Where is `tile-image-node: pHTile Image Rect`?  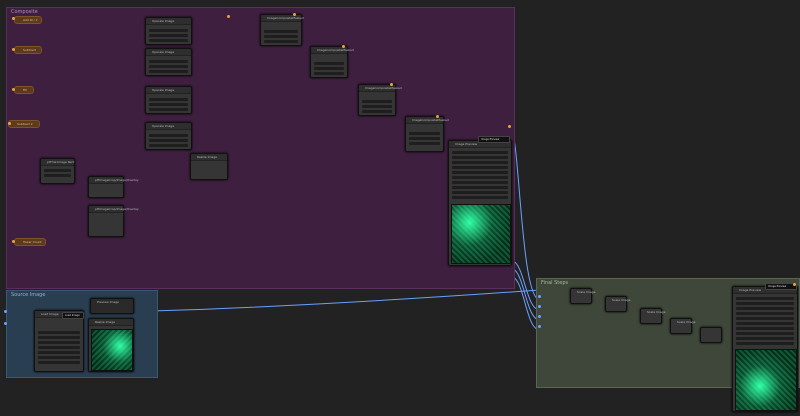
tile-image-node: pHTile Image Rect is located at coordinates (57, 171).